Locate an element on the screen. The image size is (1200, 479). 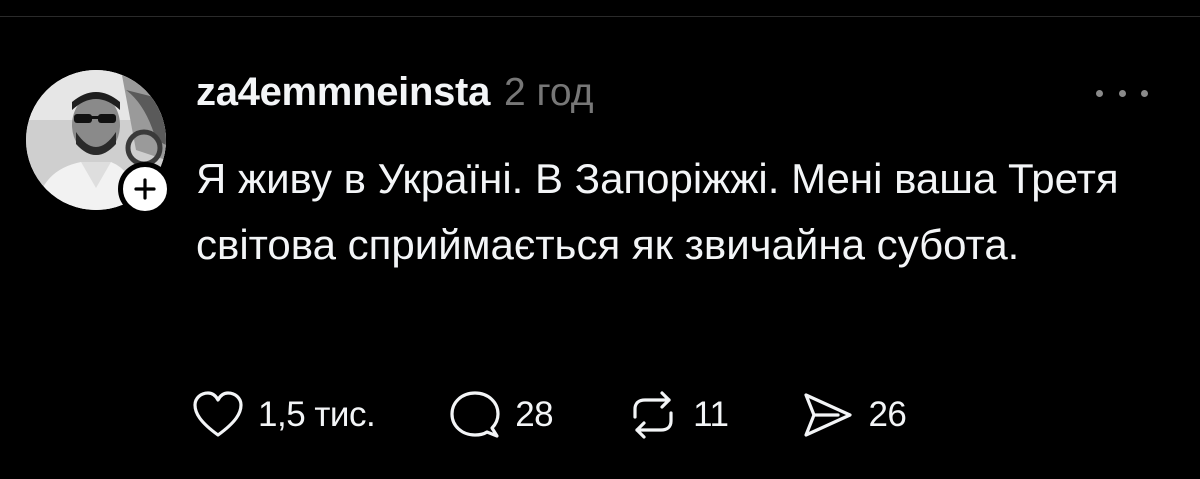
post-actions-bar: 1,5 тис. 28 11 26 is located at coordinates (584, 415).